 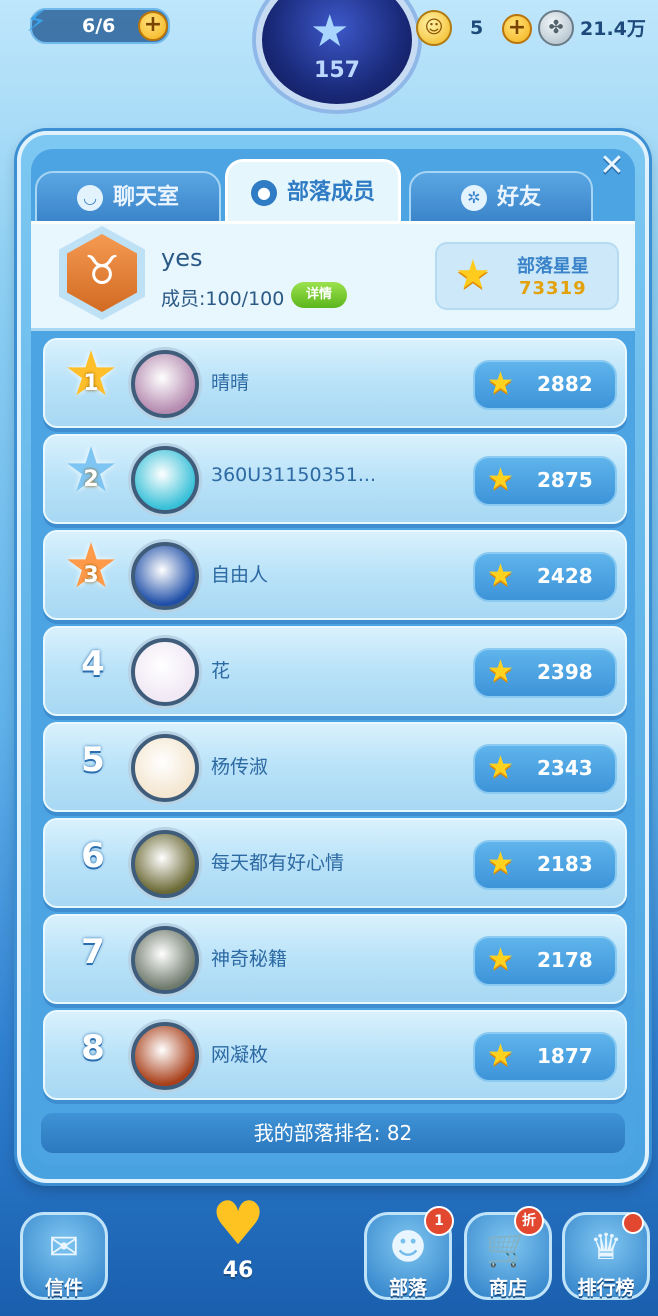 I want to click on level-orb: ★ 157, so click(x=337, y=55).